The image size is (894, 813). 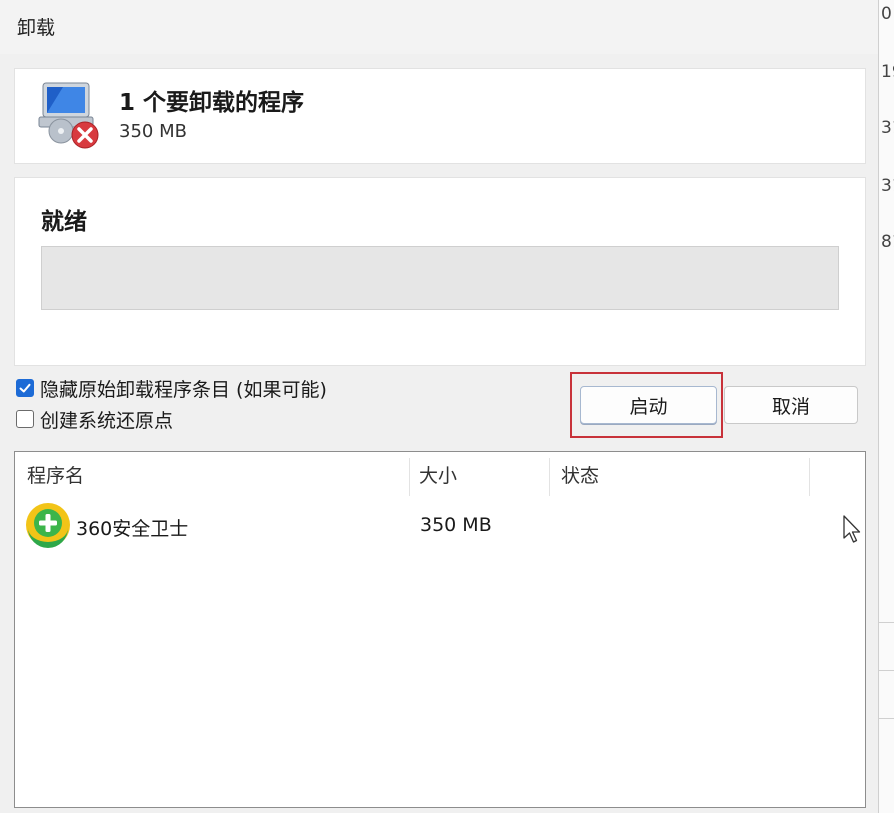 I want to click on 360-security-icon, so click(x=48, y=525).